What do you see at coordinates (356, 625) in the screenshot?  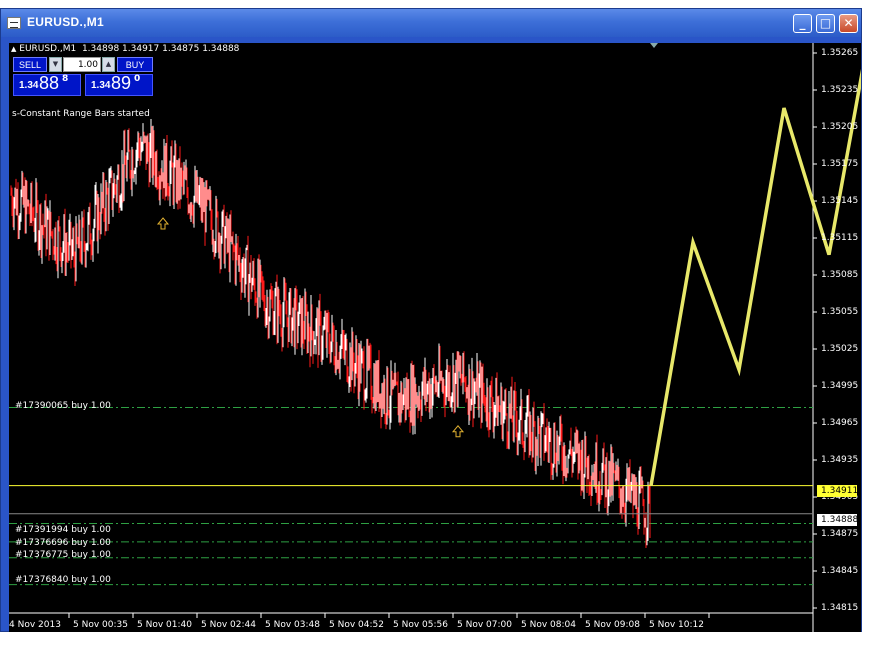 I see `time-axis-label: 5 Nov 04:52` at bounding box center [356, 625].